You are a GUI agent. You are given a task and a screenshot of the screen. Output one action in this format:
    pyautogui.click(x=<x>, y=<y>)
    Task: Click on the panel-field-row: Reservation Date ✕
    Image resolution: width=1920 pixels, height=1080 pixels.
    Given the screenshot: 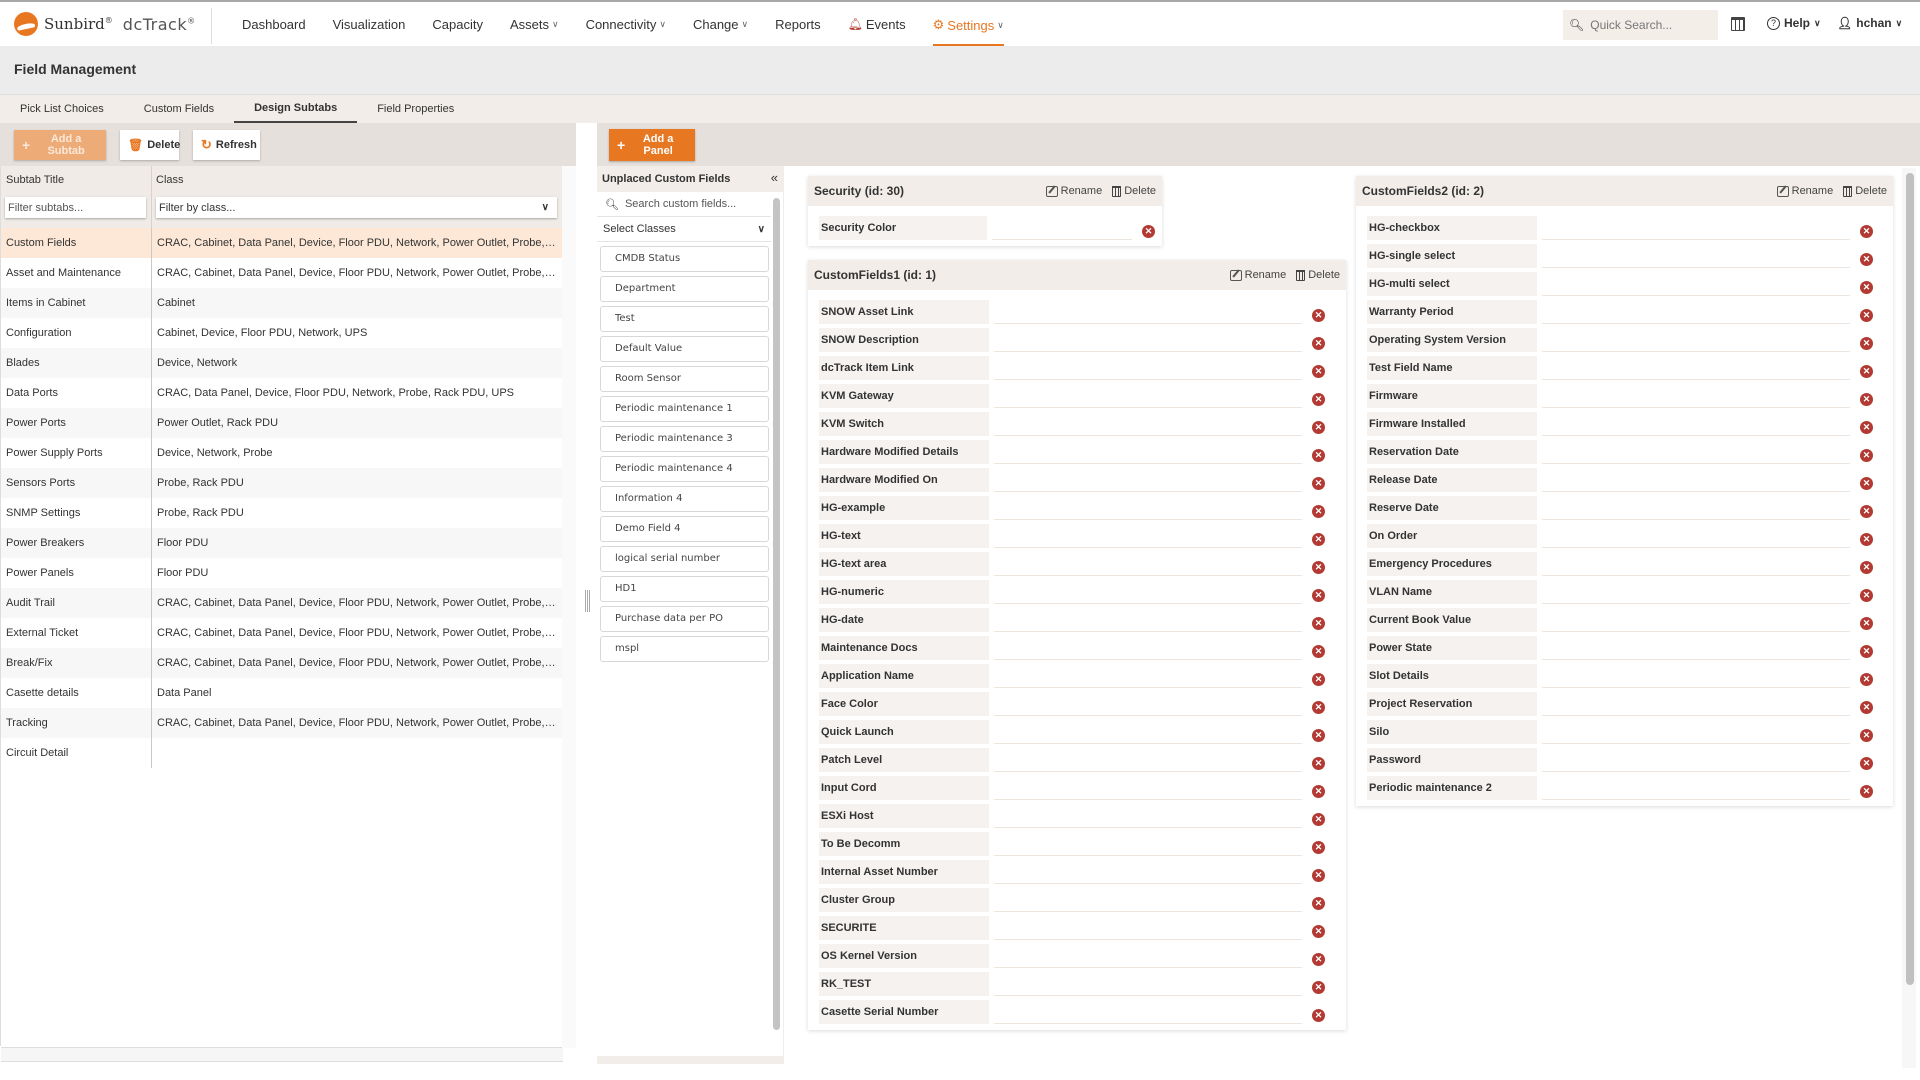 What is the action you would take?
    pyautogui.click(x=1627, y=452)
    